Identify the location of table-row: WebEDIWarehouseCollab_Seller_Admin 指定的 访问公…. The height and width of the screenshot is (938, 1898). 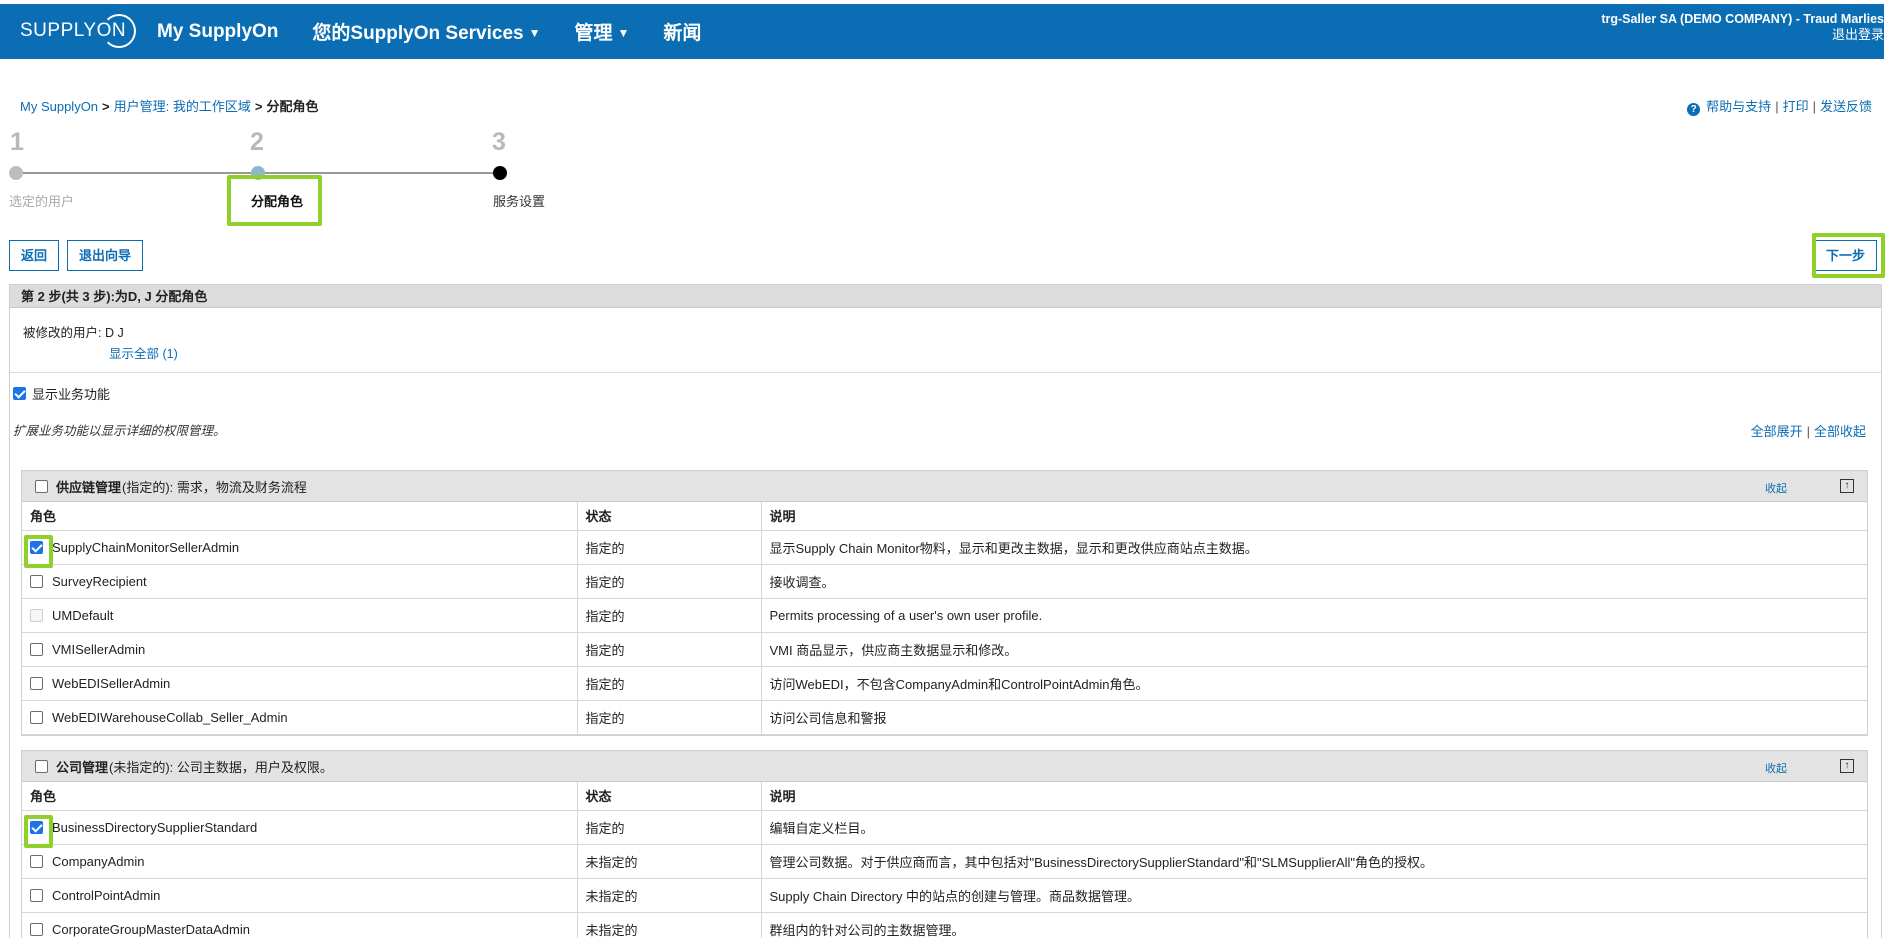
(944, 717).